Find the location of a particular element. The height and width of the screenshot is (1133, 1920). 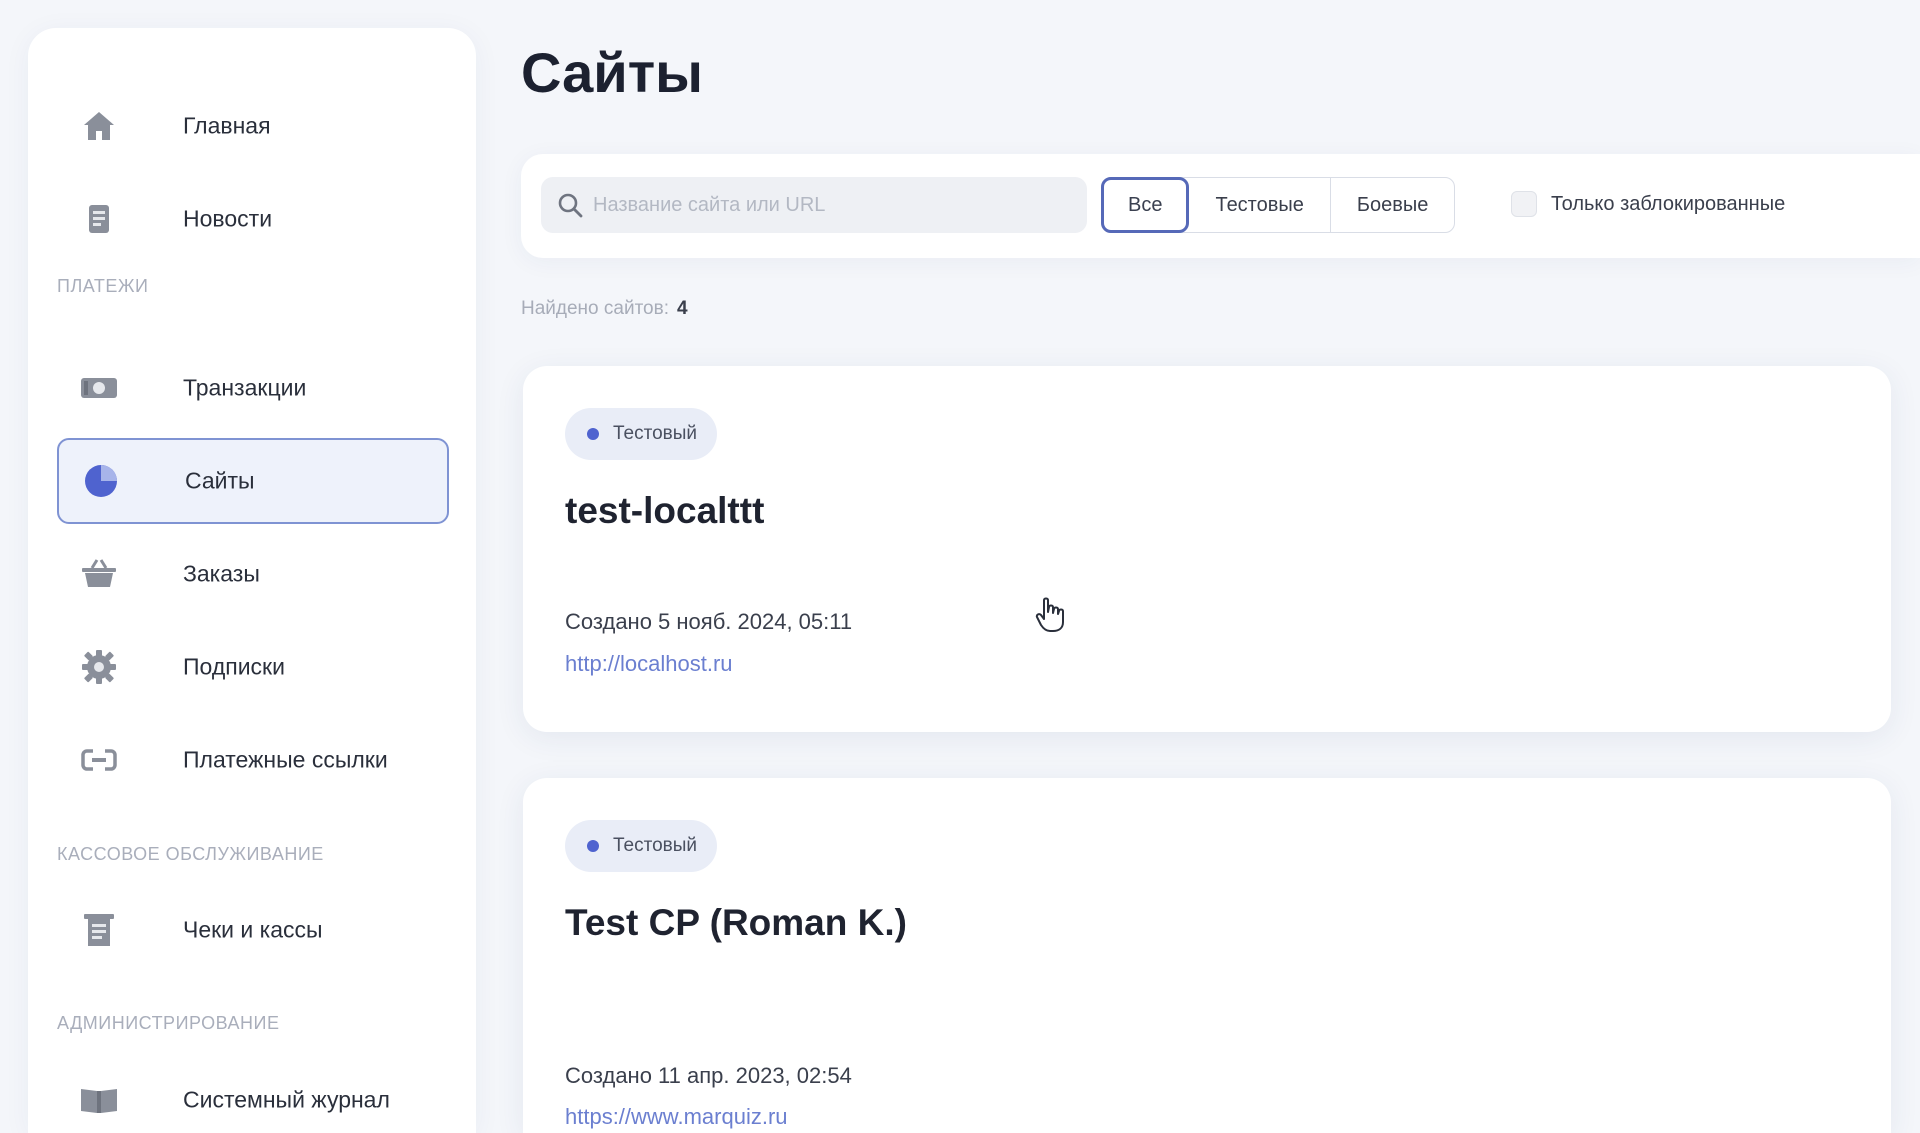

sidebar-item-label: Новости is located at coordinates (228, 218).